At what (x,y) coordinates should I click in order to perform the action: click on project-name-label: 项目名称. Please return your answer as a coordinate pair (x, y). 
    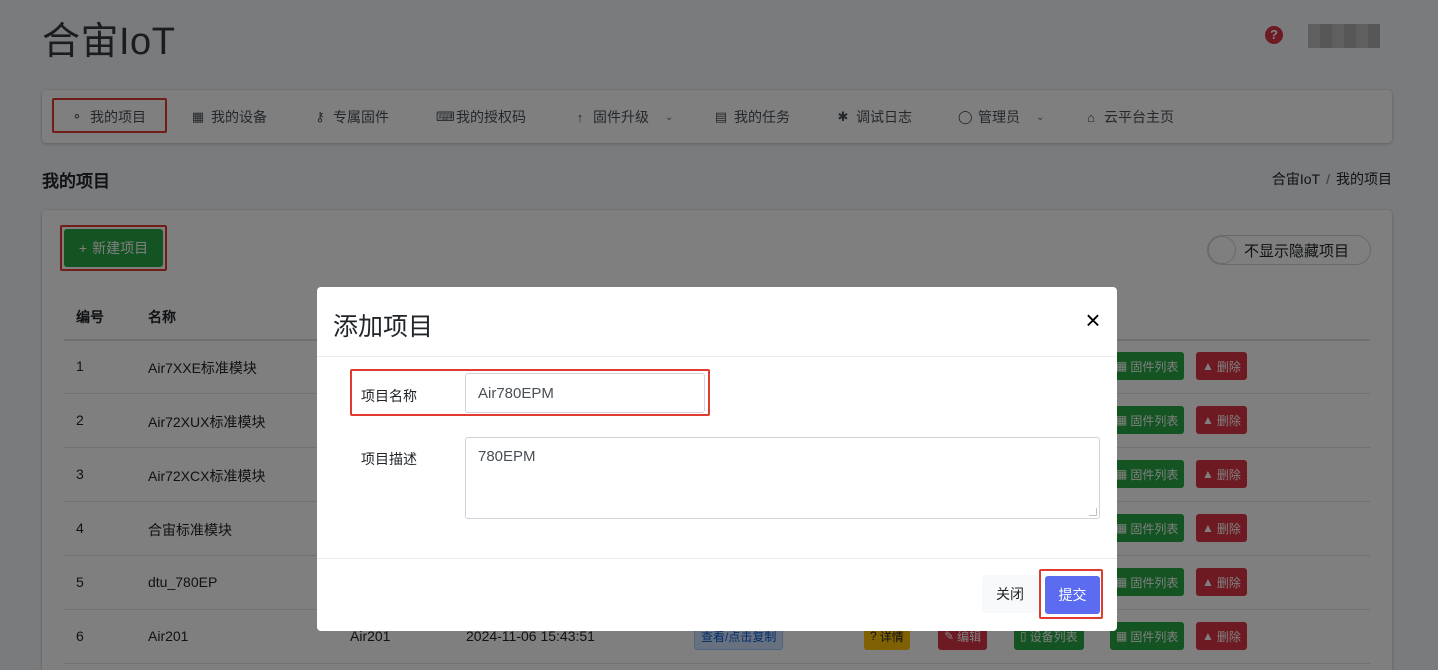
    Looking at the image, I should click on (389, 396).